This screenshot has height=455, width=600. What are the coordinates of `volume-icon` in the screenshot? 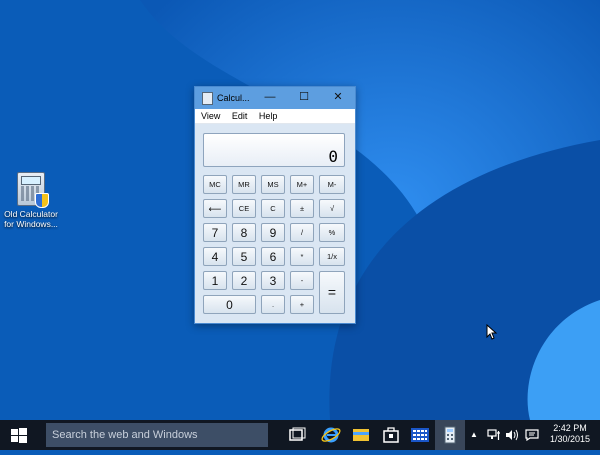 It's located at (512, 435).